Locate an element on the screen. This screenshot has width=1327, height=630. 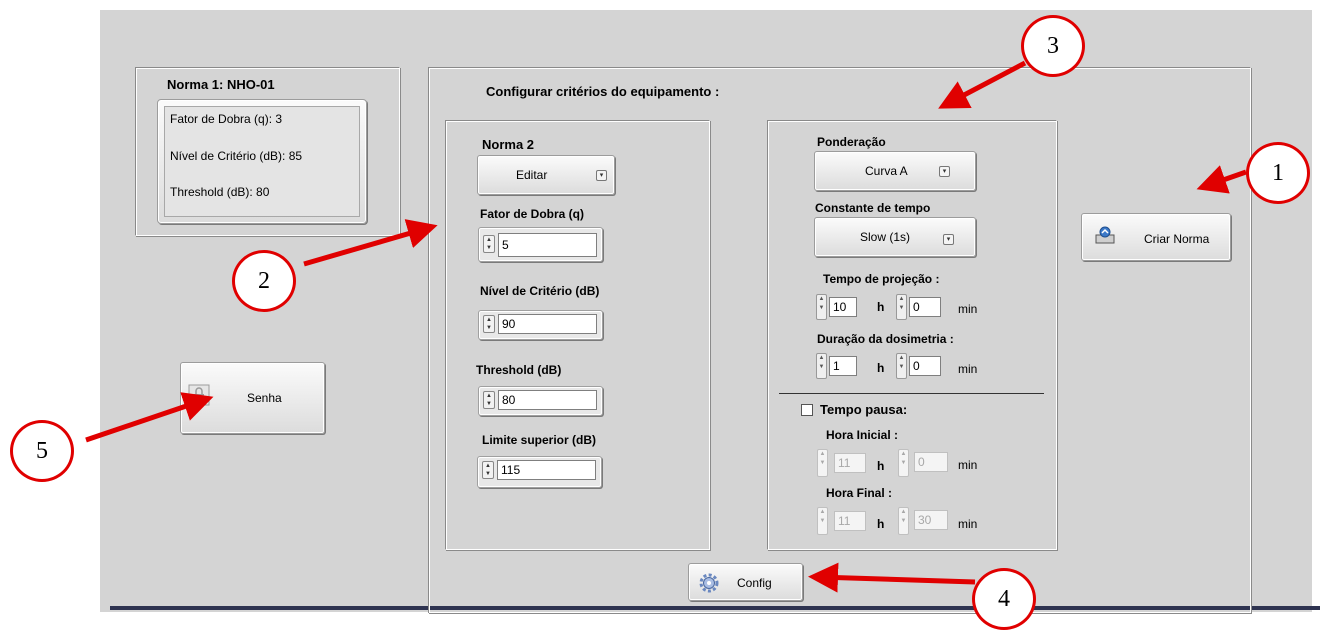
callout-4: 4 is located at coordinates (1004, 599).